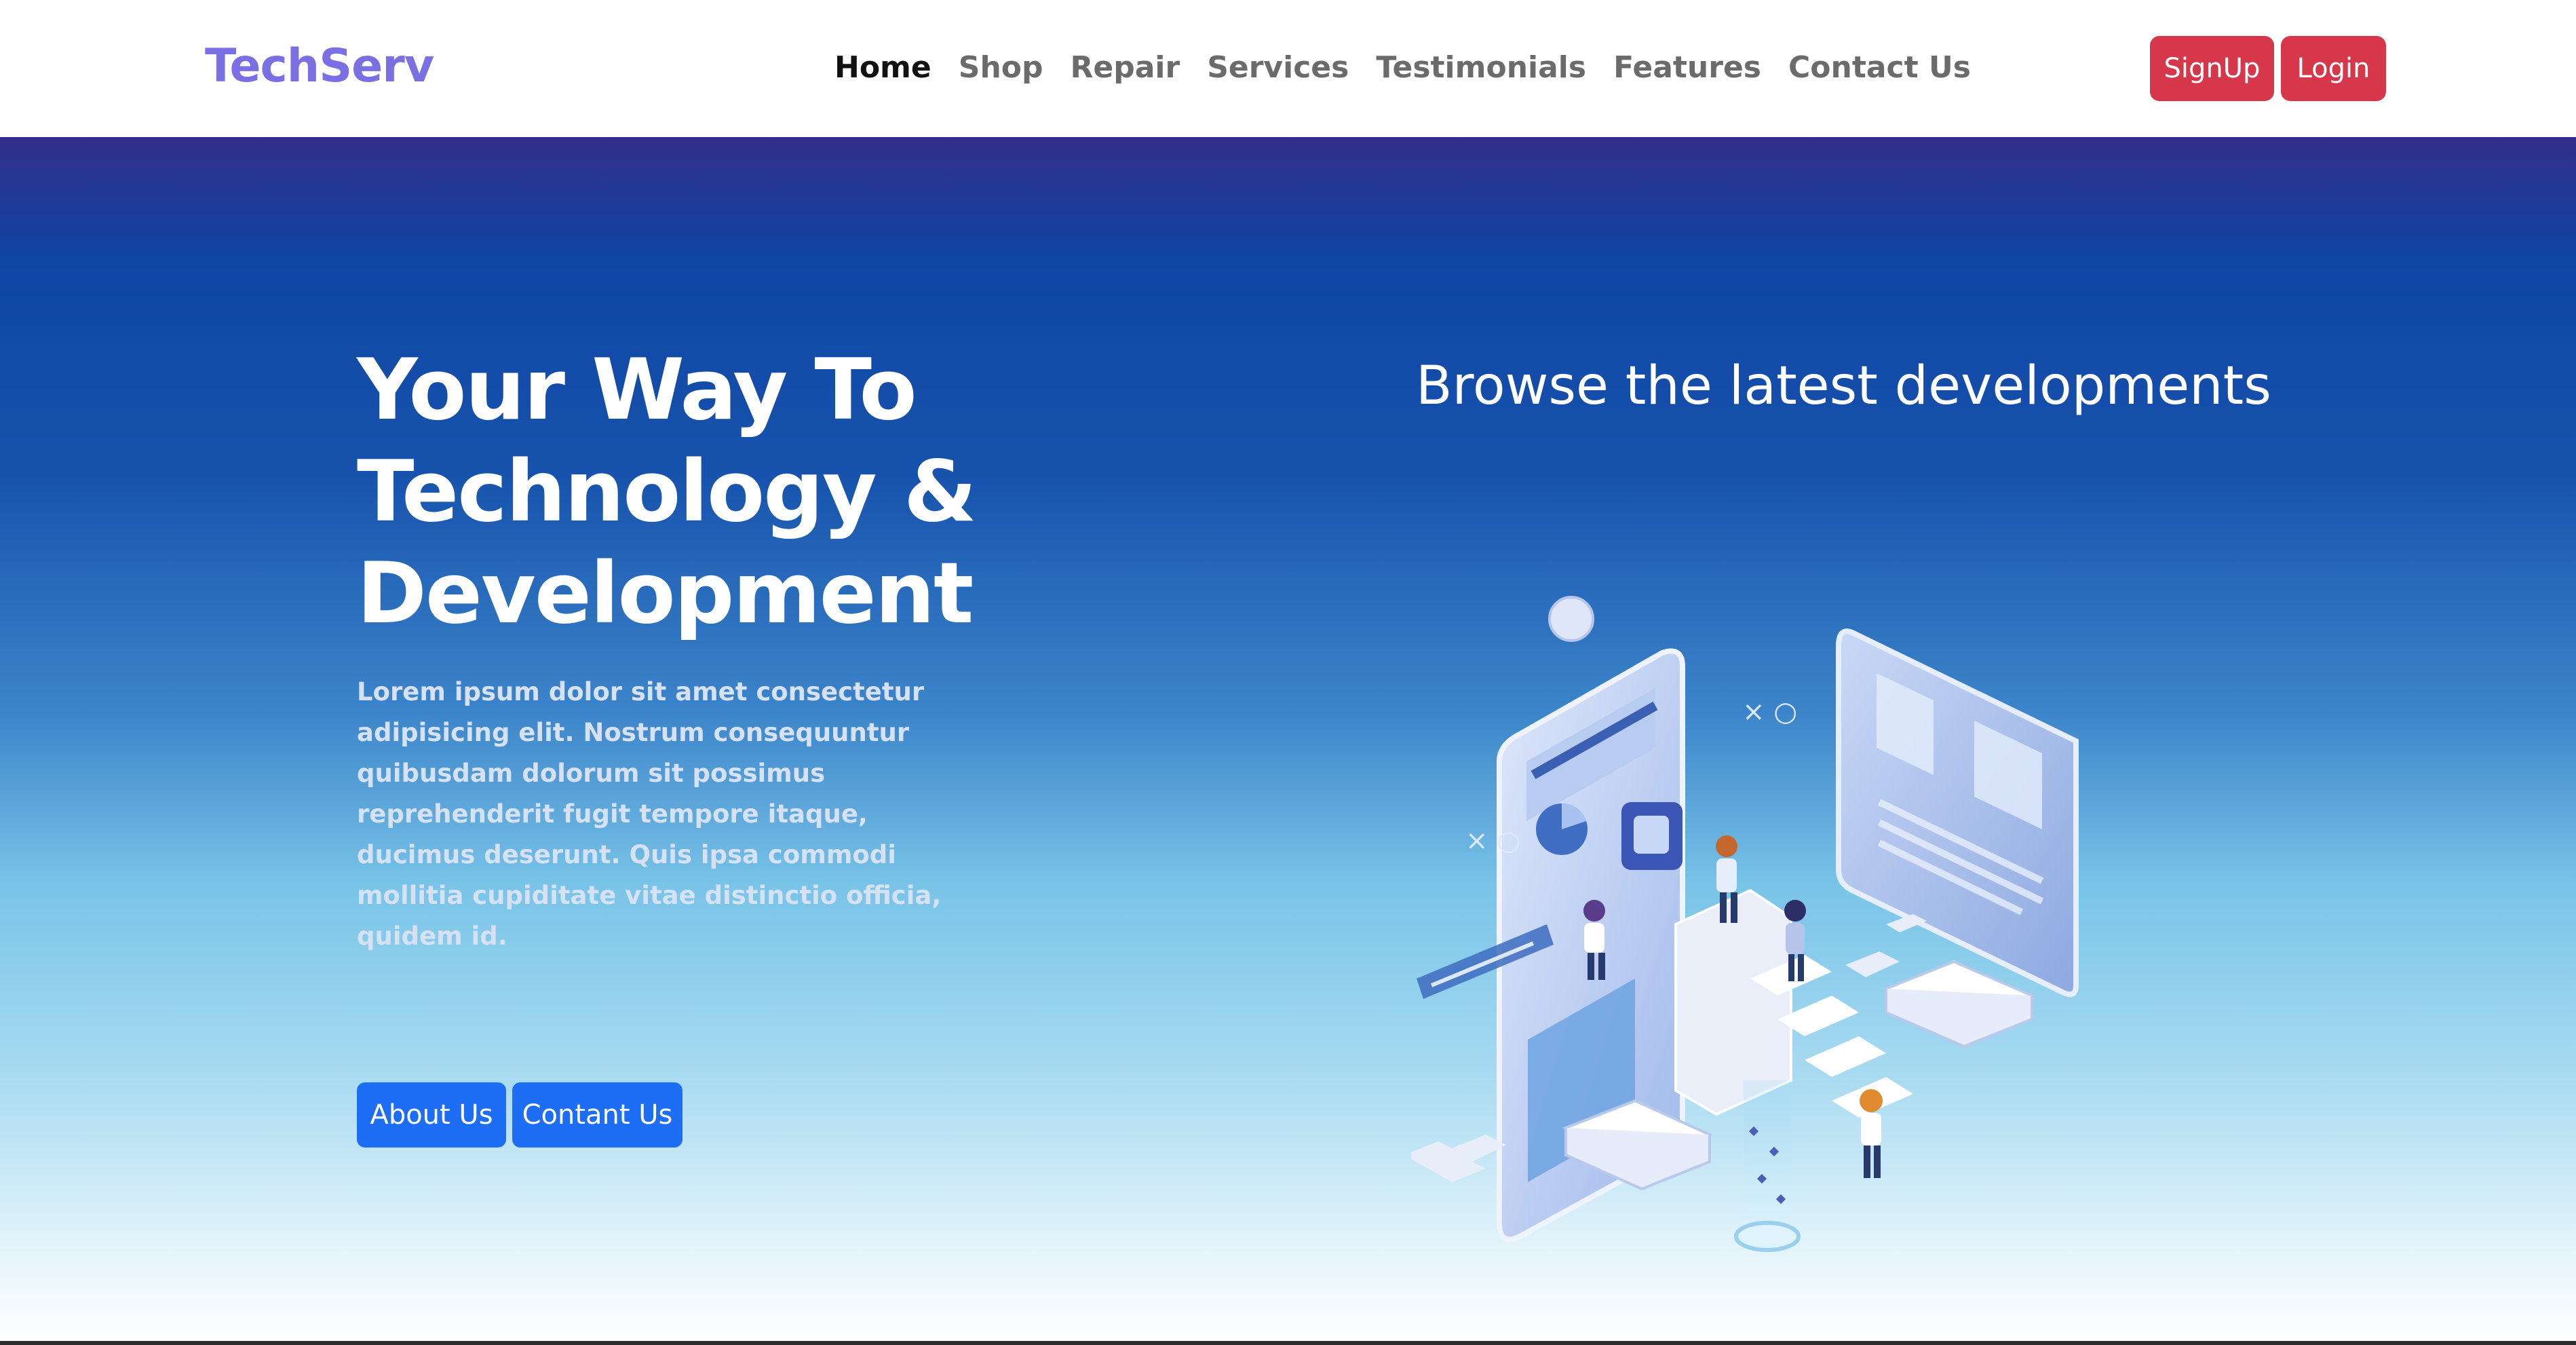 The width and height of the screenshot is (2576, 1345). I want to click on contact-us-button: Contant Us, so click(597, 1115).